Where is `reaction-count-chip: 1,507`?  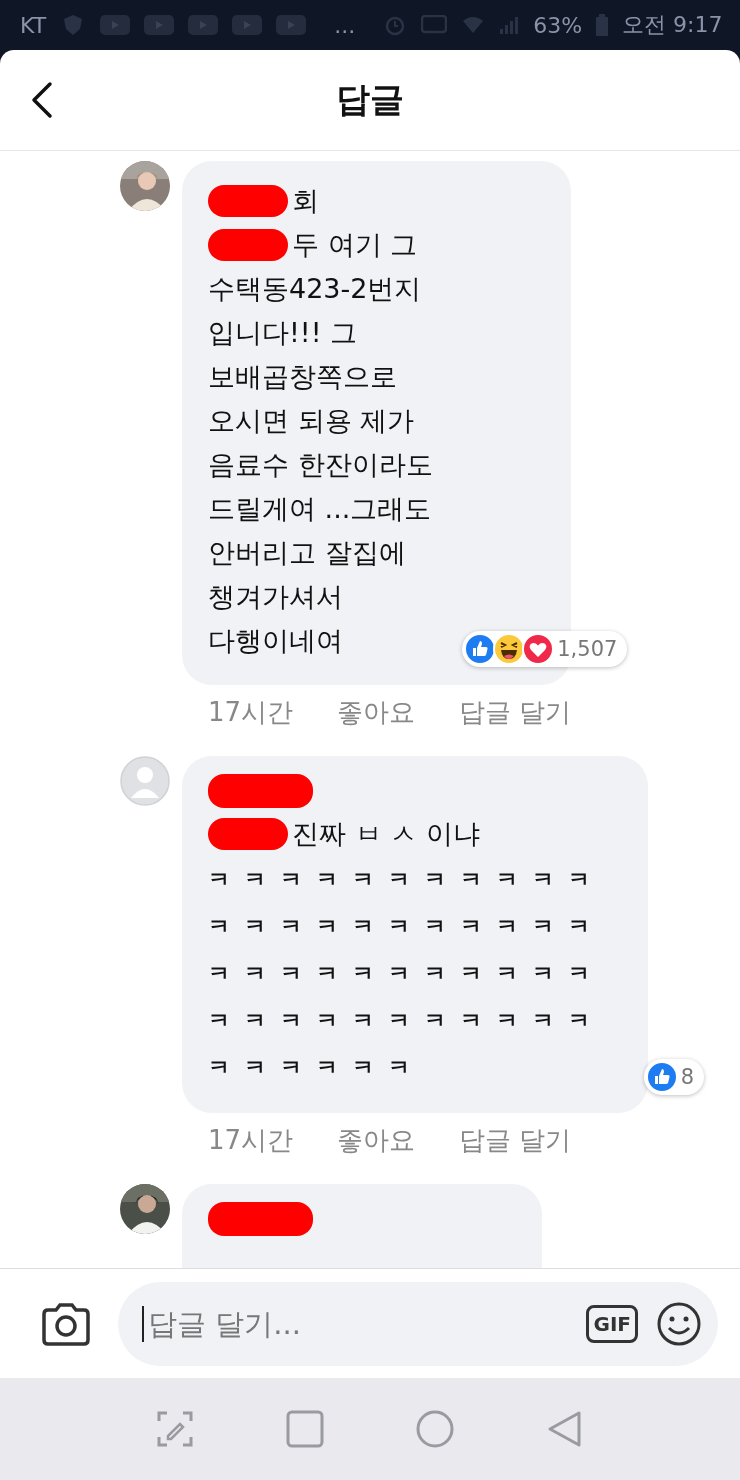
reaction-count-chip: 1,507 is located at coordinates (545, 649).